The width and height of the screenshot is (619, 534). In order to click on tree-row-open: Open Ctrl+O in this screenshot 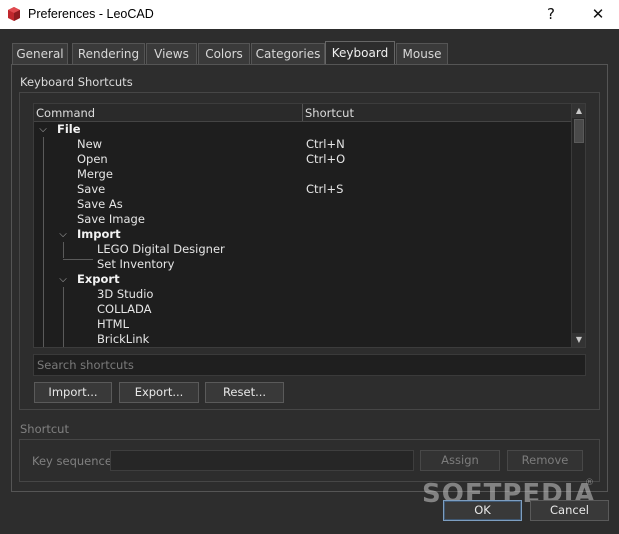, I will do `click(302, 159)`.